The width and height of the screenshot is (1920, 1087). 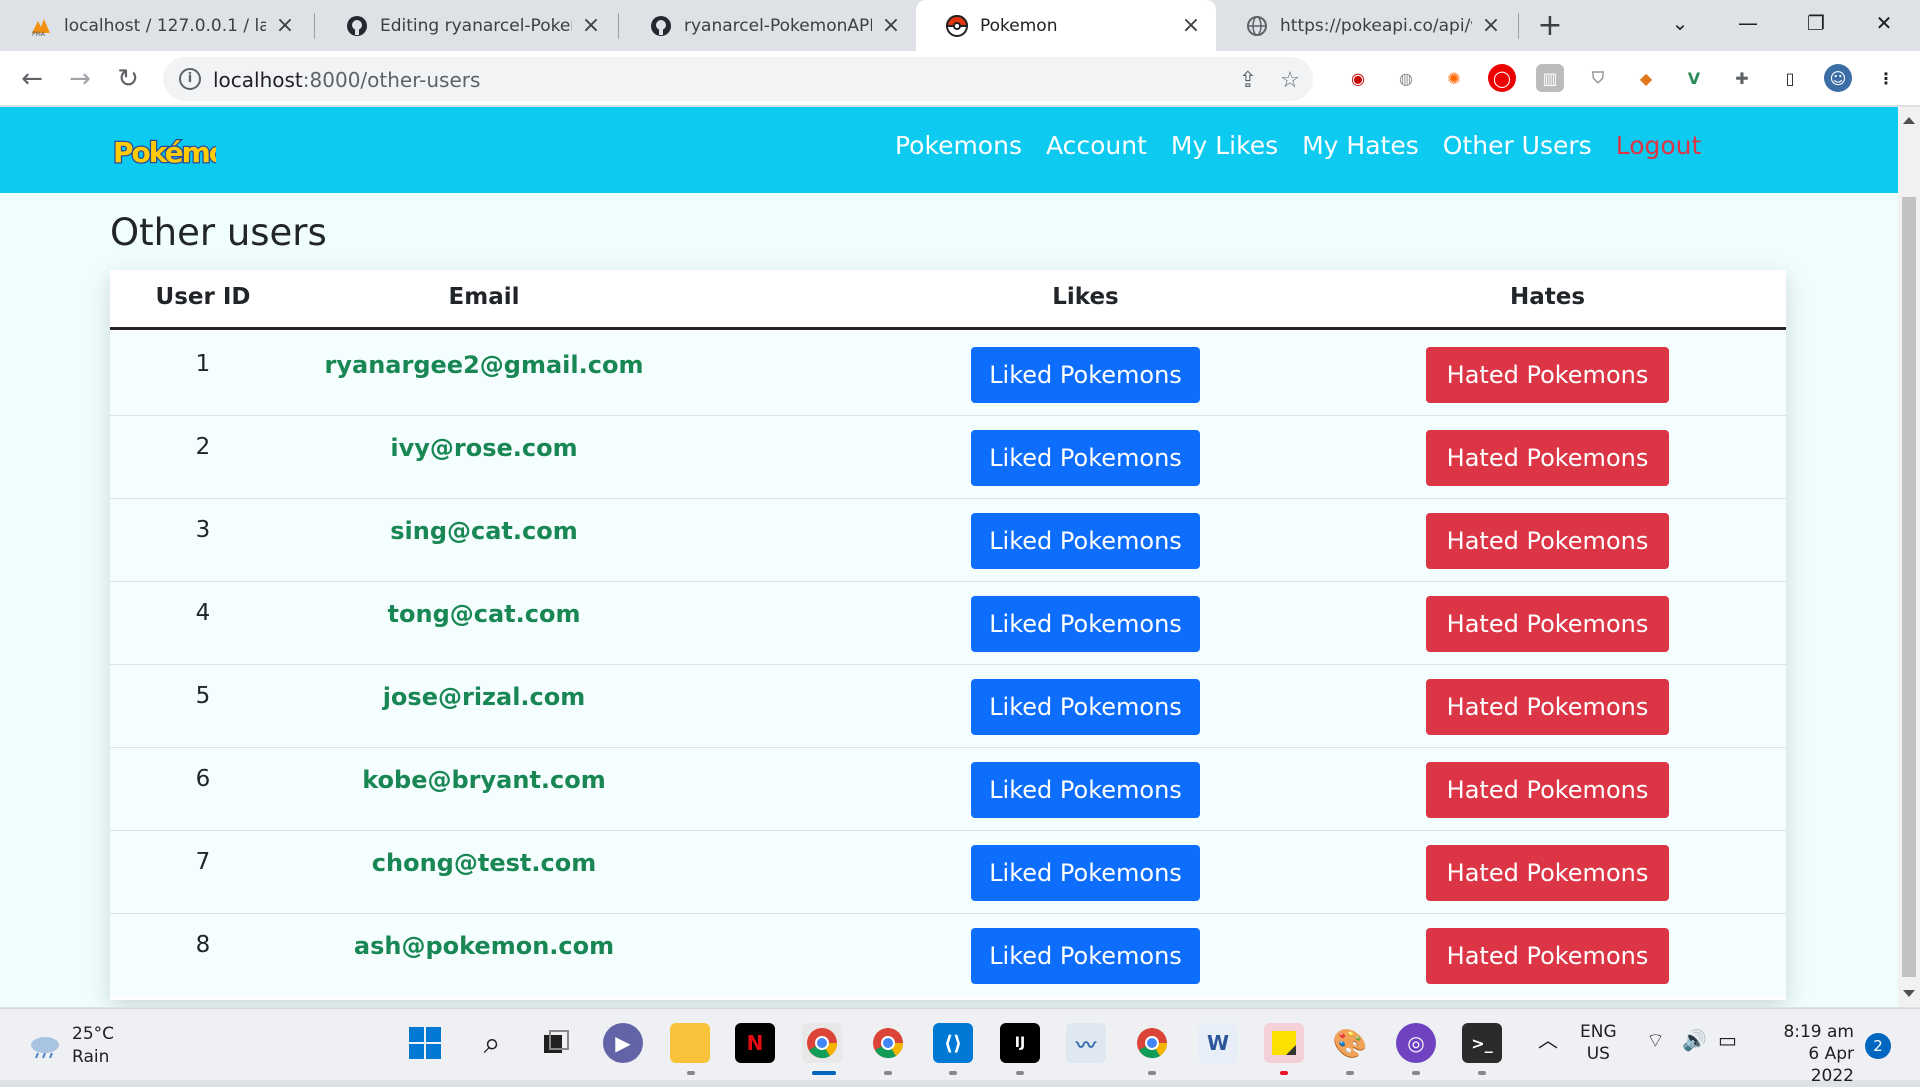 What do you see at coordinates (203, 945) in the screenshot?
I see `user-id-cell: 8` at bounding box center [203, 945].